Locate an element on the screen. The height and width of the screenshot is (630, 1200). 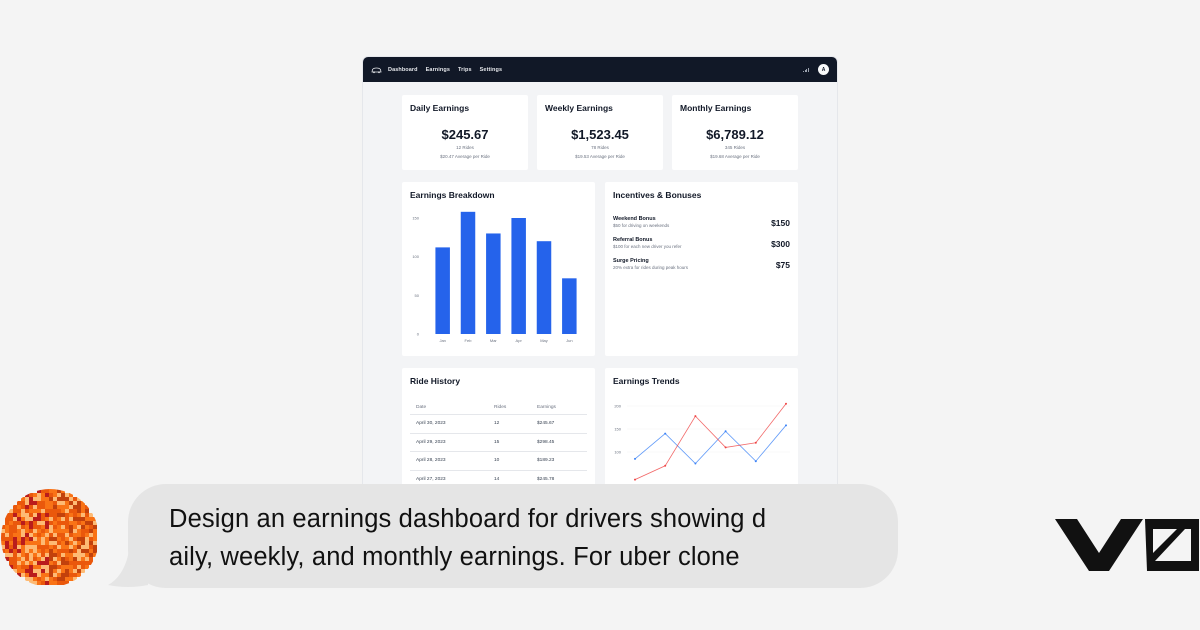
nav-link-dashboard: Dashboard is located at coordinates (403, 70).